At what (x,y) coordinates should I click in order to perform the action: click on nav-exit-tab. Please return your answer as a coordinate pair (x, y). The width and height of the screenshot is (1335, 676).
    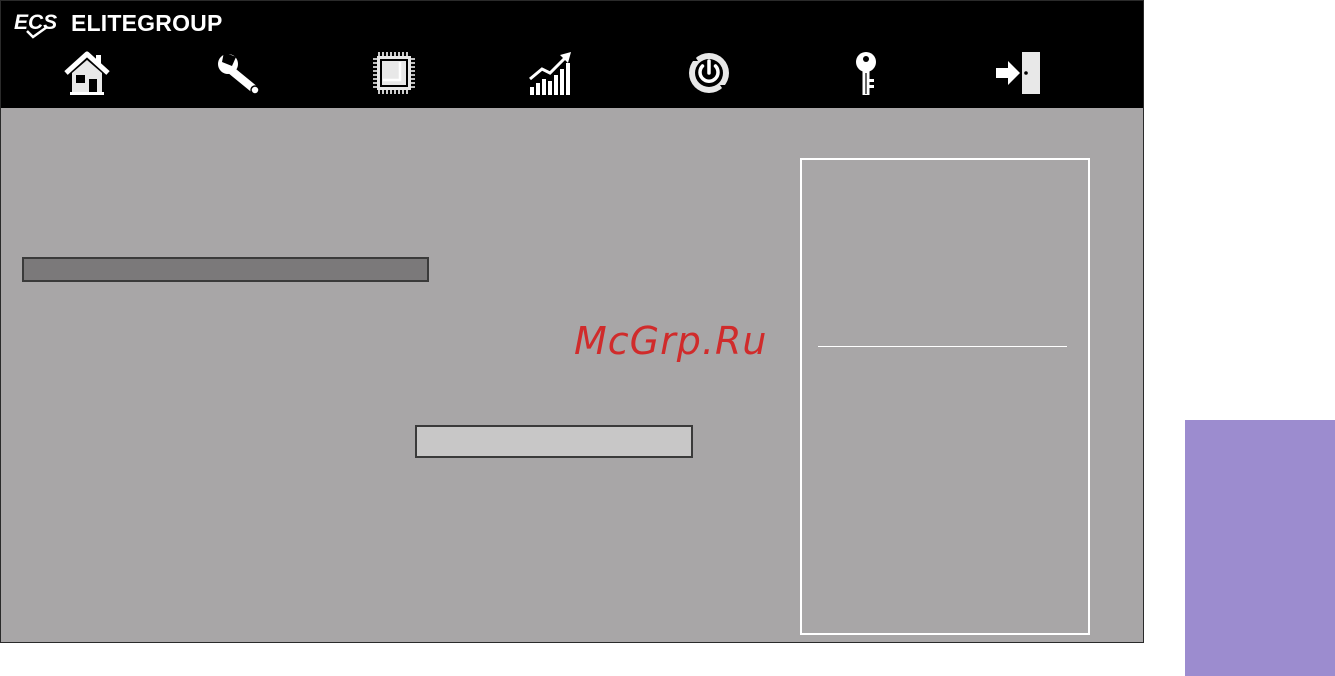
    Looking at the image, I should click on (1019, 73).